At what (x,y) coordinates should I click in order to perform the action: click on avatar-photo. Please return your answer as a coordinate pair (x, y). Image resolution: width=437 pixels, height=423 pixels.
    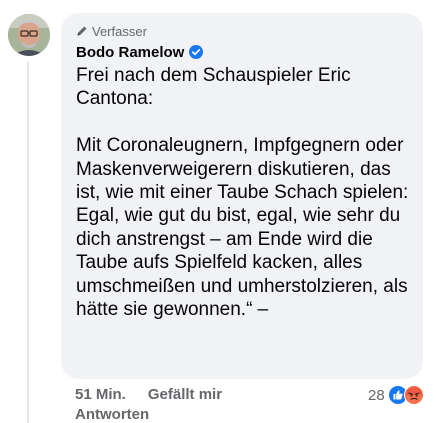
    Looking at the image, I should click on (29, 35).